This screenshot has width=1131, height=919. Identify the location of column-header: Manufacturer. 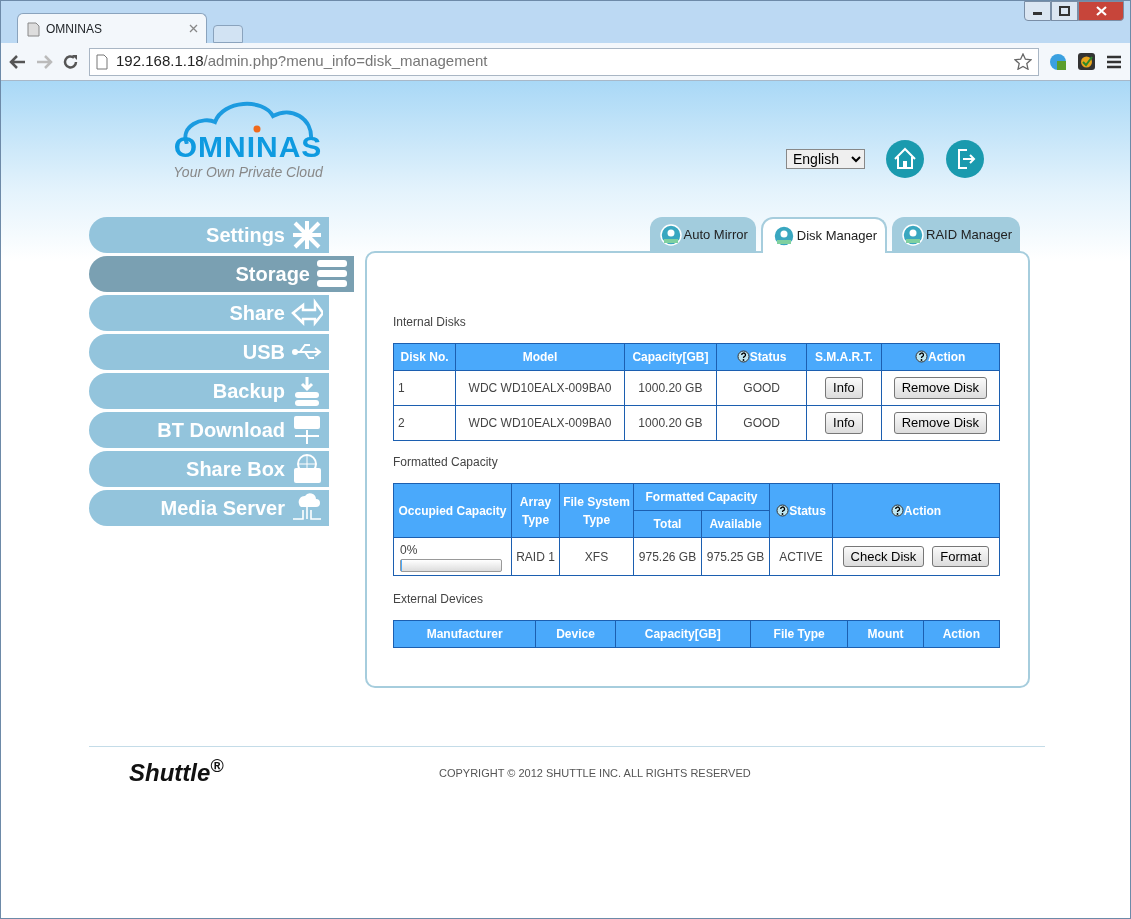
(464, 634).